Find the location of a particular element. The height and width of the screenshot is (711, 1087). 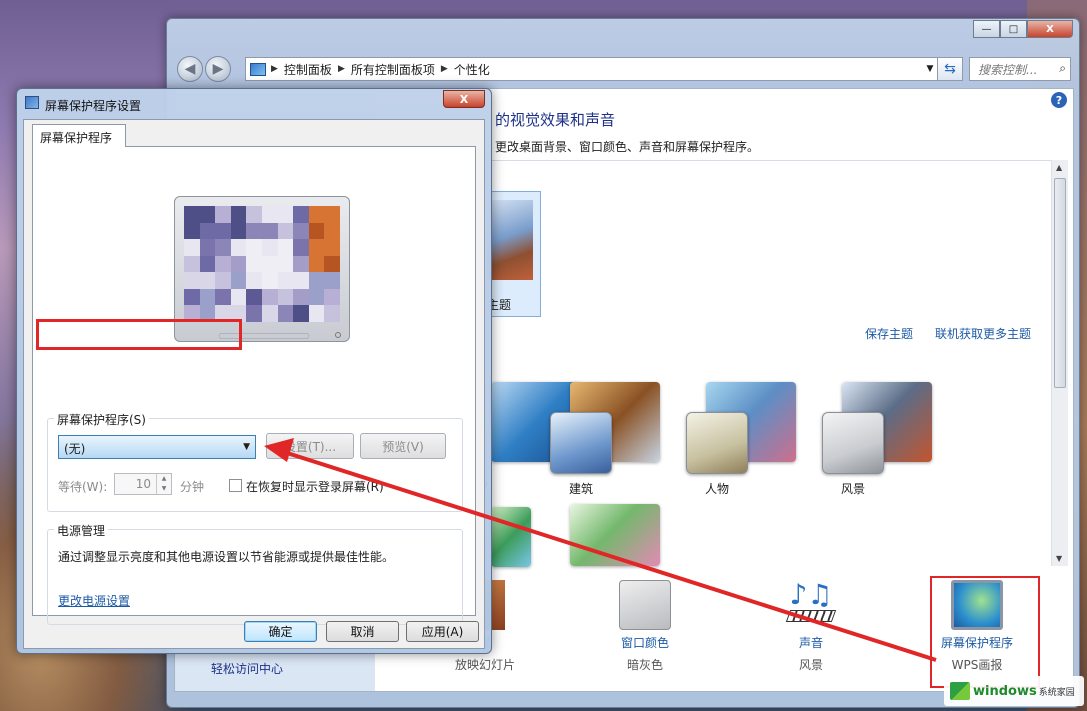

spinner-arrows-icon: ▲ ▼ is located at coordinates (163, 484).